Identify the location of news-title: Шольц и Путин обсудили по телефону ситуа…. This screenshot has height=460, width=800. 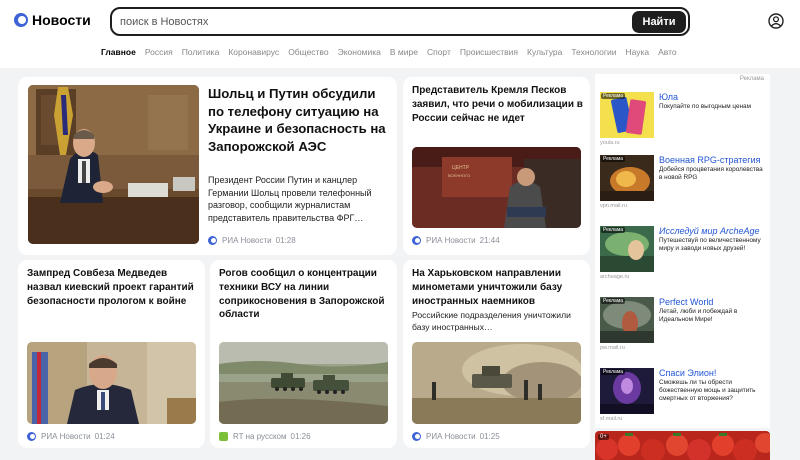
(299, 120).